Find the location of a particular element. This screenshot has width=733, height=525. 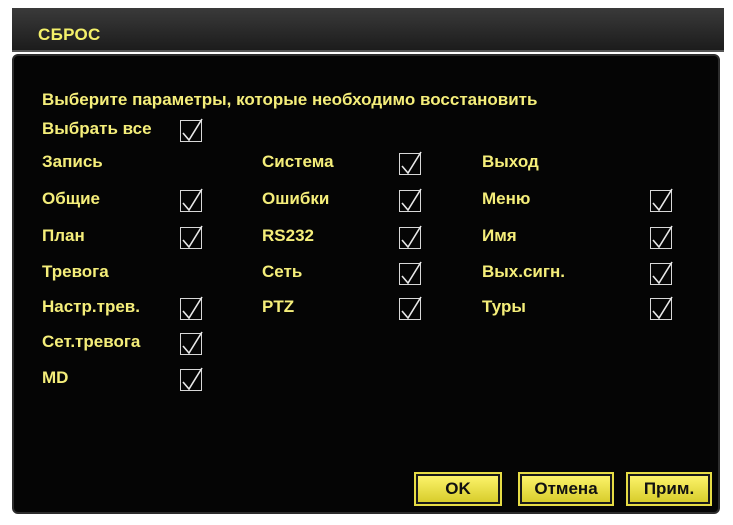

alarm-settings-checkbox is located at coordinates (191, 308).